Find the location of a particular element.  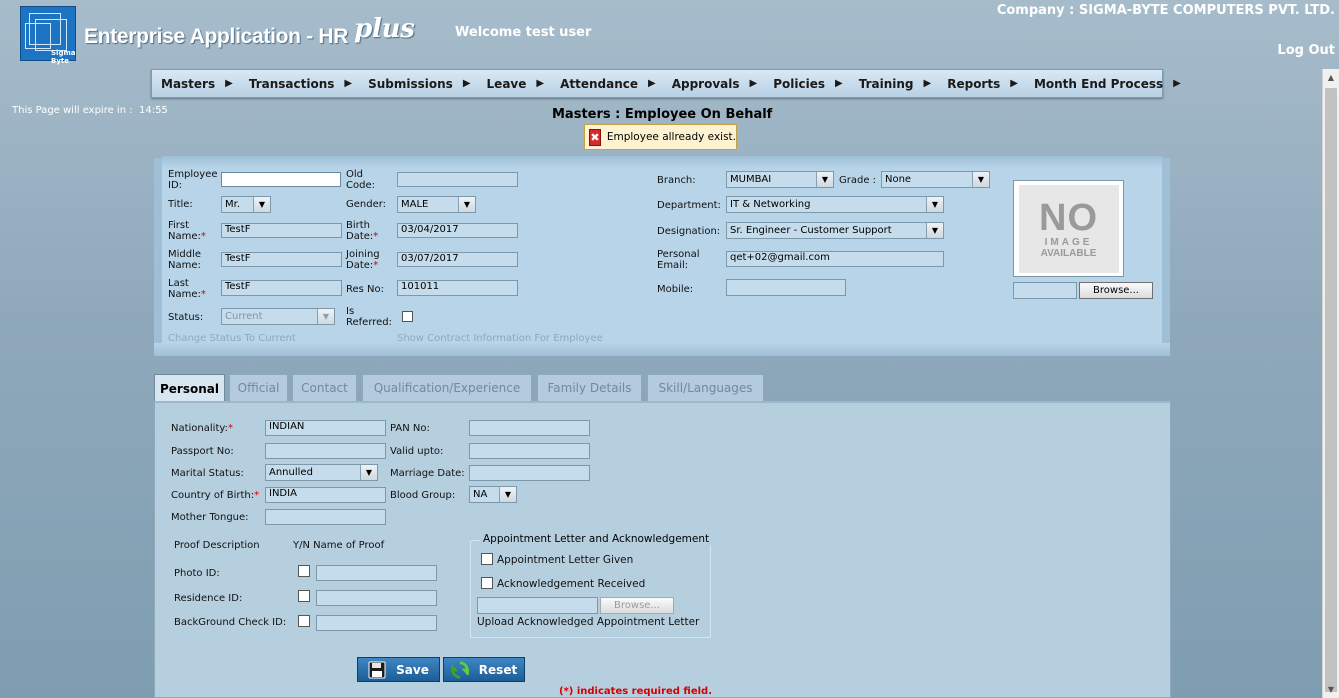

error-message: Employee allready exist. is located at coordinates (671, 137).